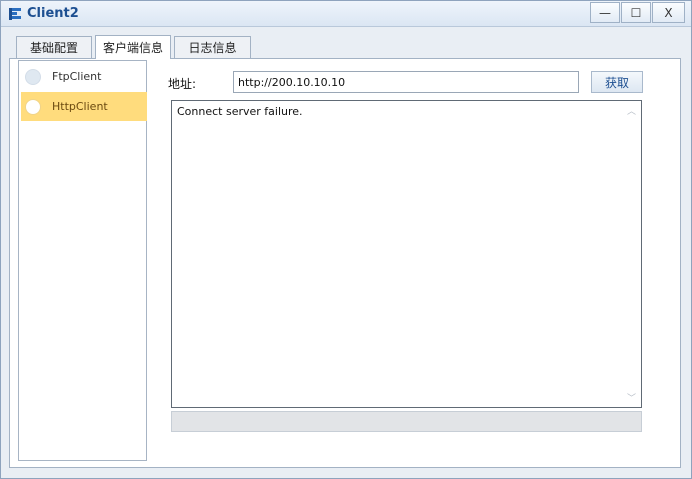 This screenshot has width=692, height=479. Describe the element at coordinates (77, 76) in the screenshot. I see `list-item-label: FtpClient` at that location.